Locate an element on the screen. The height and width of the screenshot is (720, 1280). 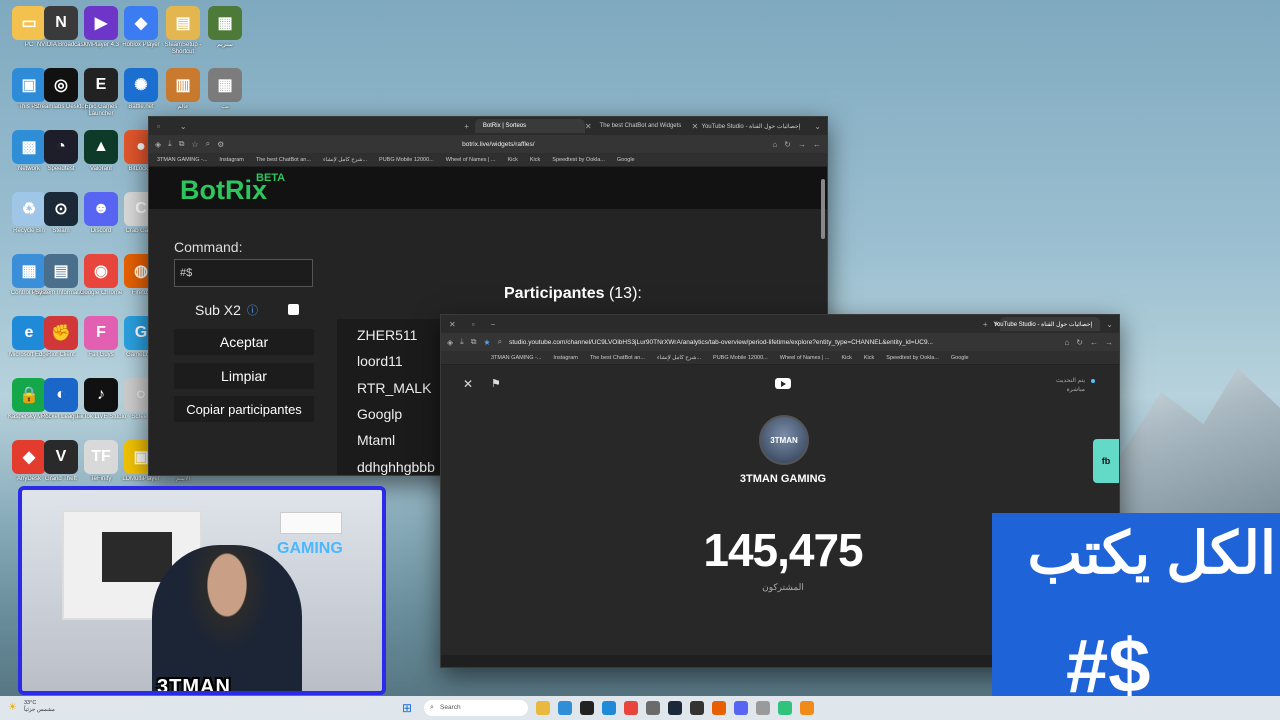
desktop-icon: ▦ ستريم is located at coordinates (225, 34).